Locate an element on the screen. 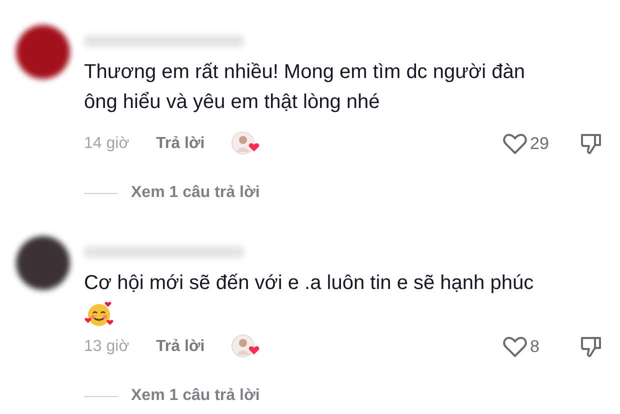 This screenshot has width=620, height=414. comment-text: Cơ hội mới sẽ đến với e .a luôn tin e sẽ hạnh phúc is located at coordinates (309, 283).